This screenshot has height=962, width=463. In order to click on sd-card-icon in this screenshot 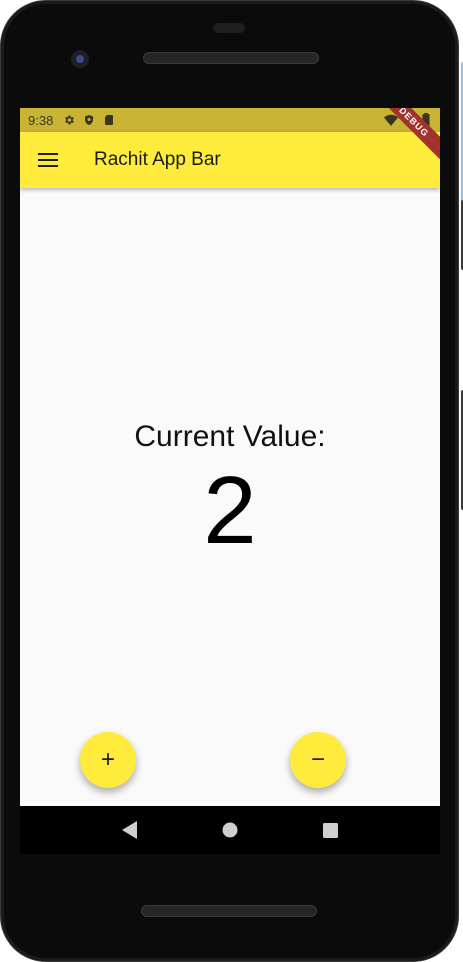, I will do `click(109, 120)`.